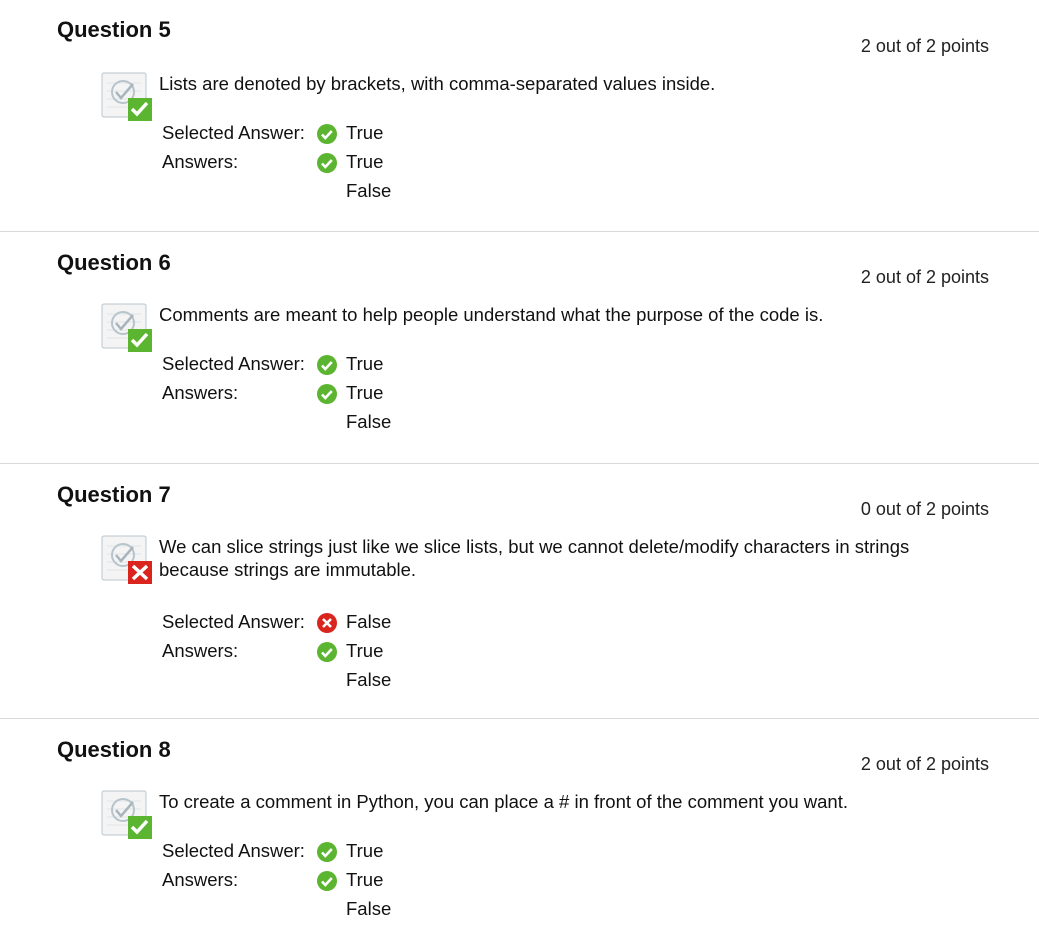 The image size is (1039, 943). What do you see at coordinates (114, 494) in the screenshot?
I see `question-title: Question 7` at bounding box center [114, 494].